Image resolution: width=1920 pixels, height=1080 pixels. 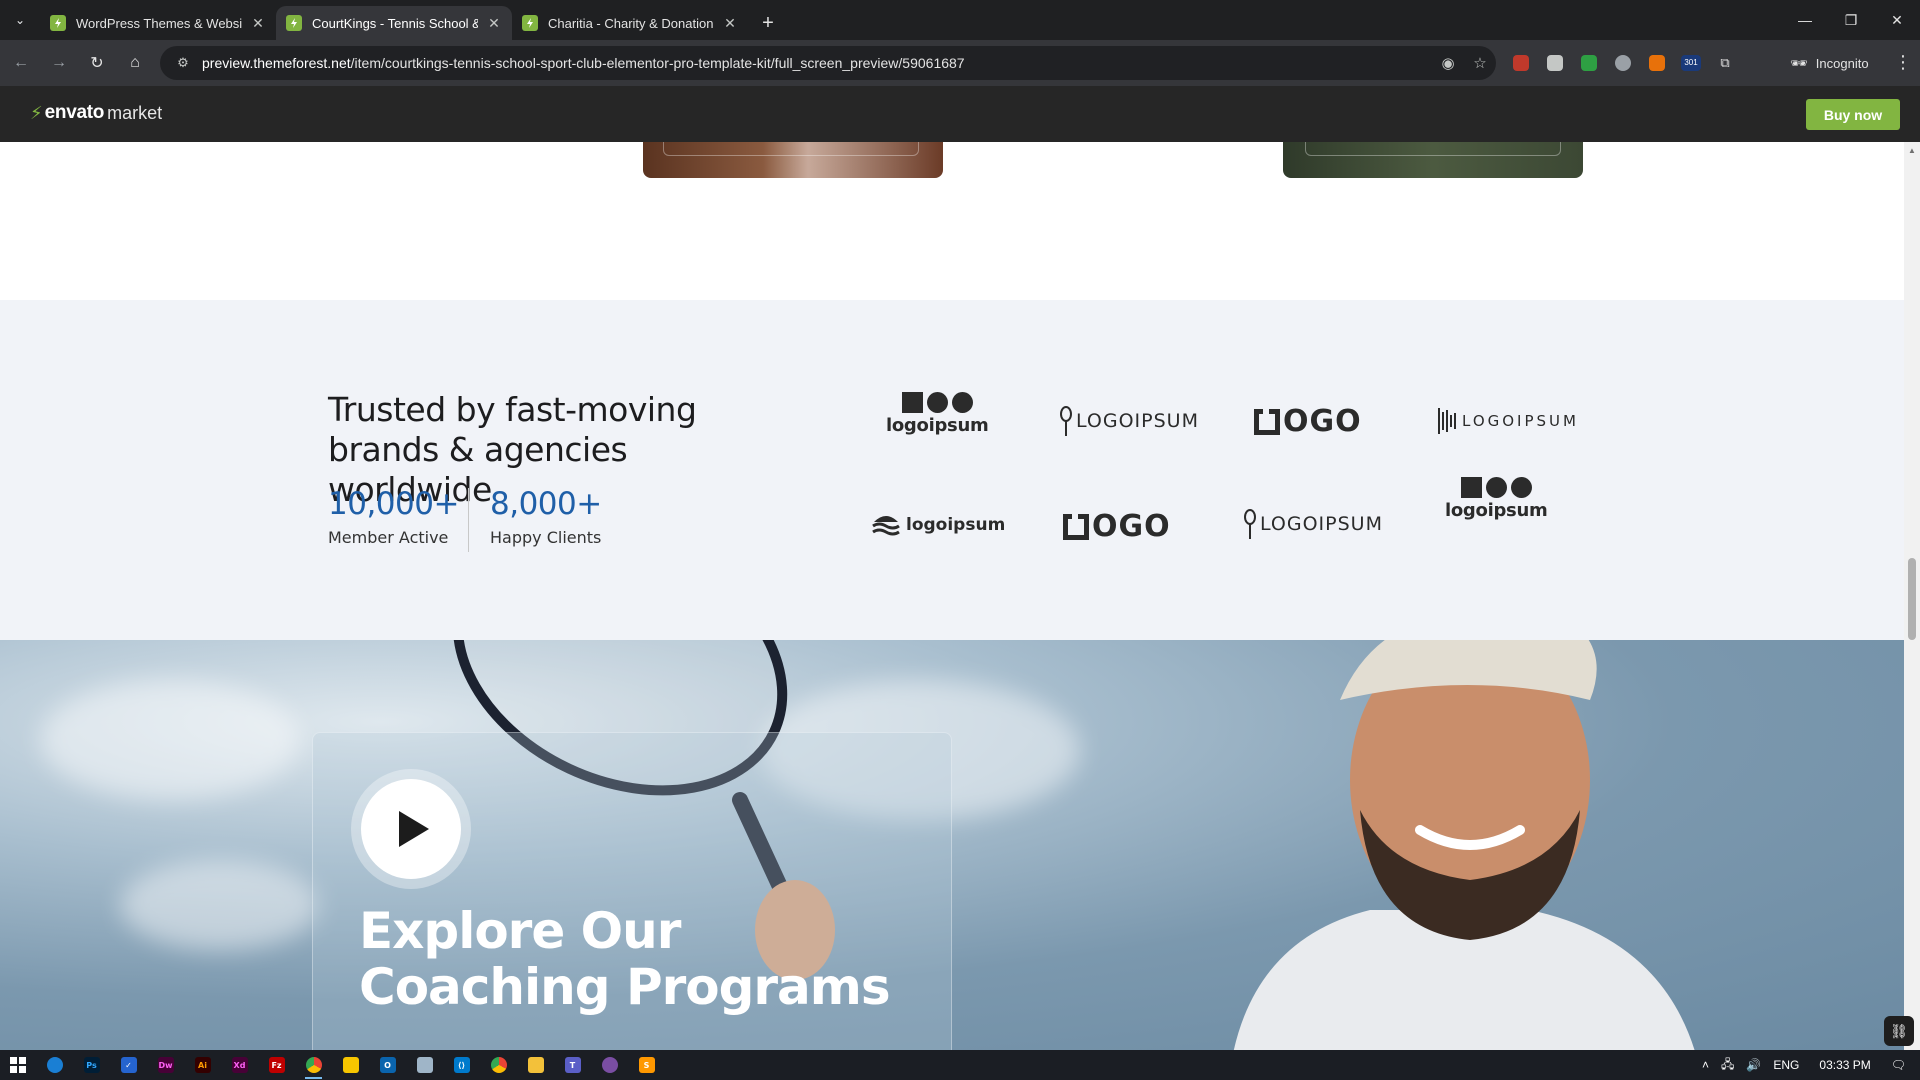 I want to click on extension-red-icon, so click(x=1521, y=63).